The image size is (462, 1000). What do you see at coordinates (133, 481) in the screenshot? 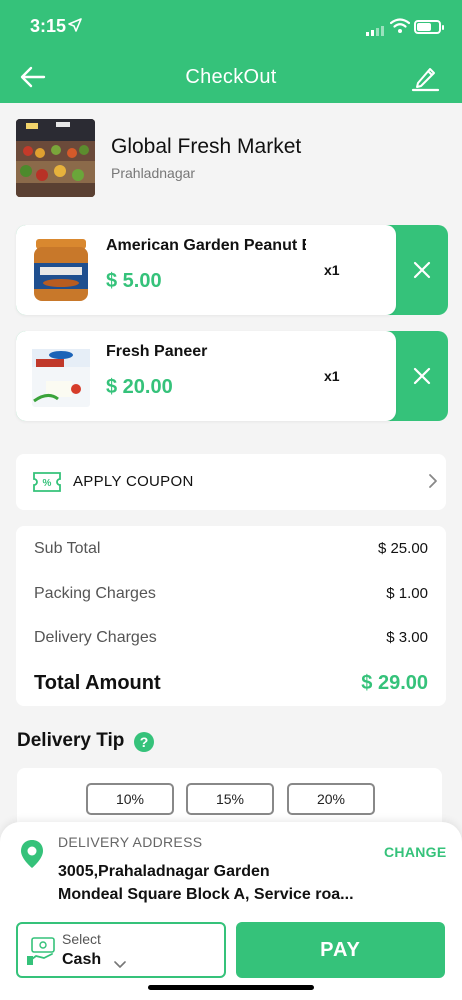
I see `apply-coupon-label: APPLY COUPON` at bounding box center [133, 481].